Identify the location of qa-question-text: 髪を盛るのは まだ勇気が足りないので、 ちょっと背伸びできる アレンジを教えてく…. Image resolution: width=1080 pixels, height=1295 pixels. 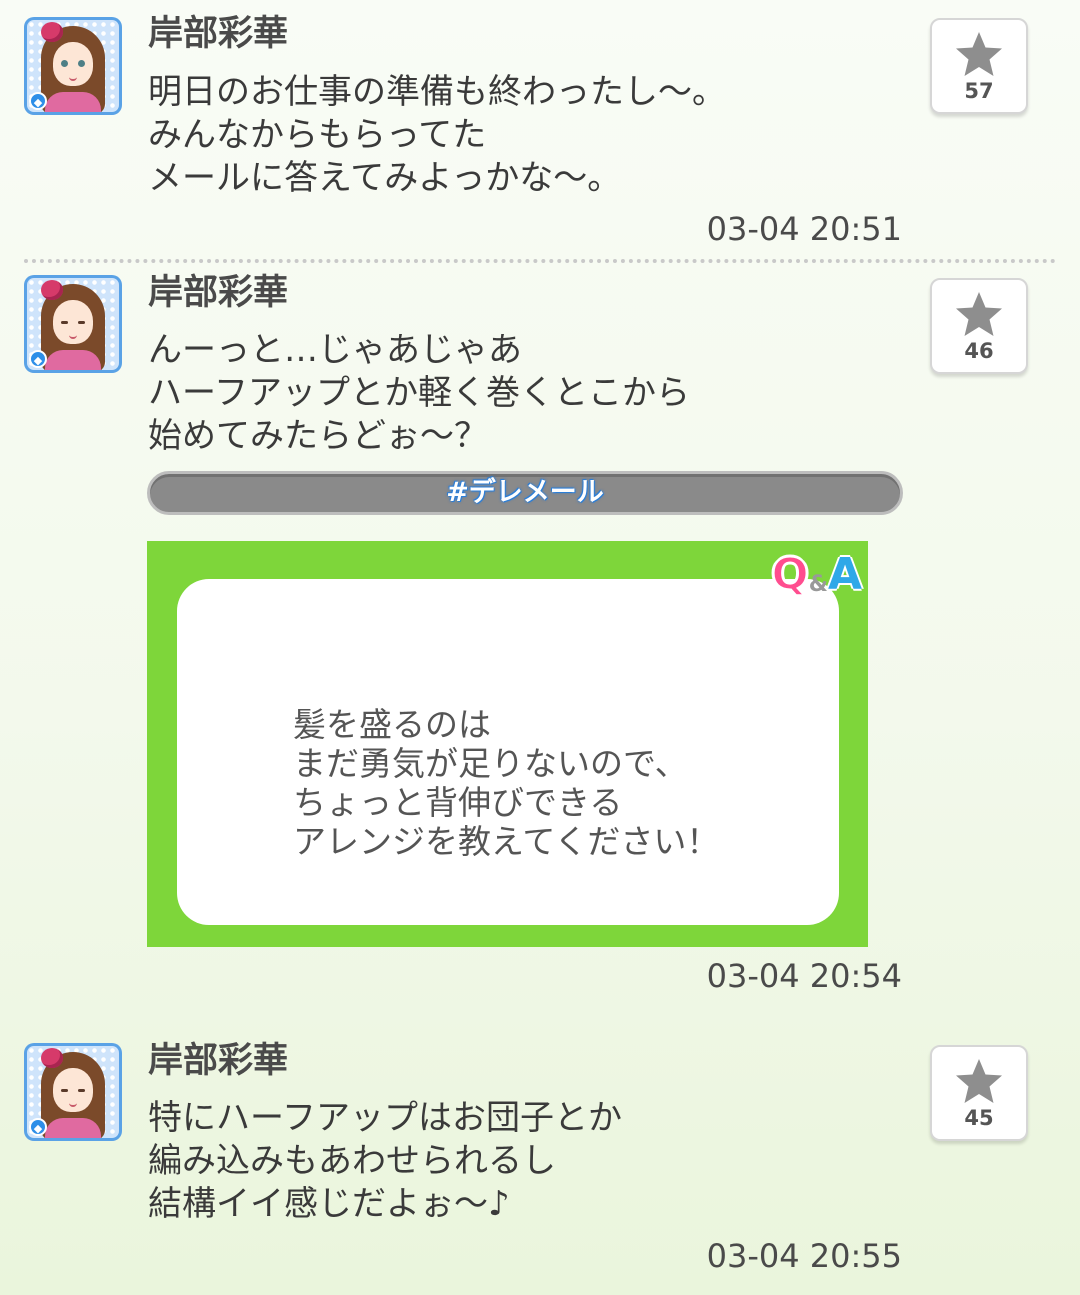
(506, 783).